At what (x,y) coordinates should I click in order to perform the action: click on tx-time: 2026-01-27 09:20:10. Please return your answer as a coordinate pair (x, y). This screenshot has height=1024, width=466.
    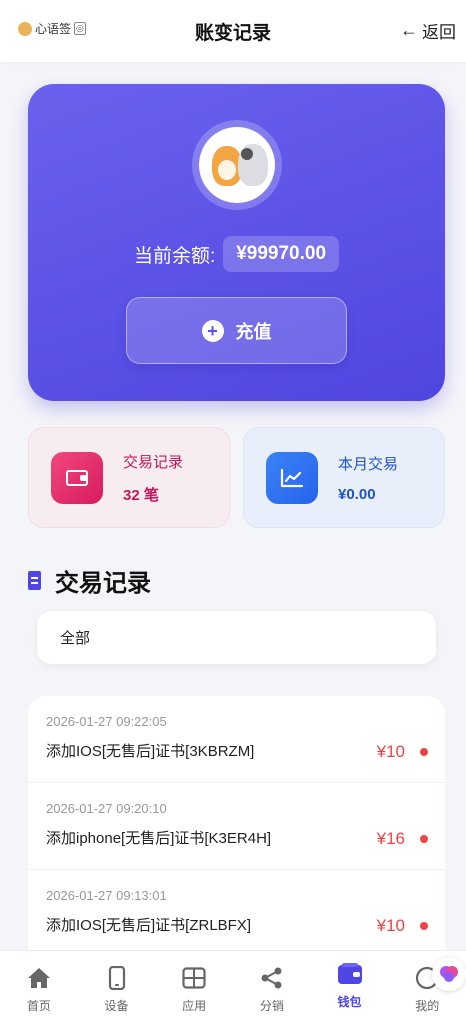
    Looking at the image, I should click on (106, 808).